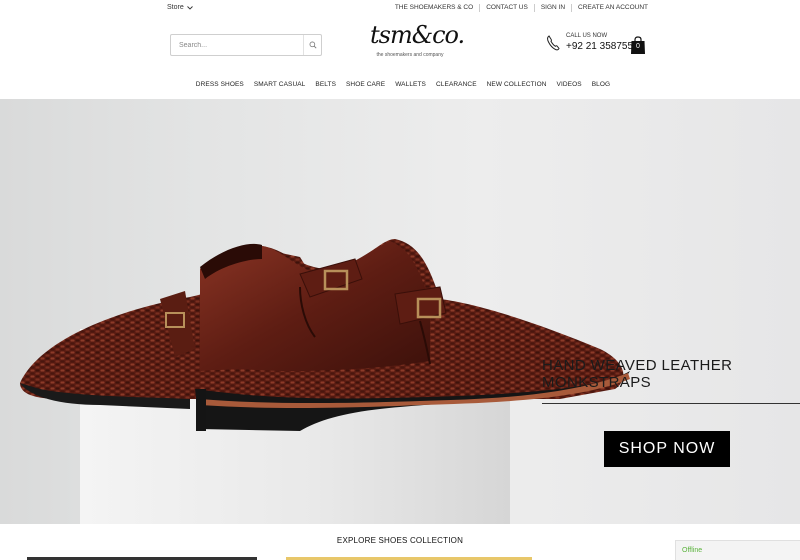 Image resolution: width=800 pixels, height=560 pixels. What do you see at coordinates (365, 84) in the screenshot?
I see `nav-item-shoe-care: SHOE CARE` at bounding box center [365, 84].